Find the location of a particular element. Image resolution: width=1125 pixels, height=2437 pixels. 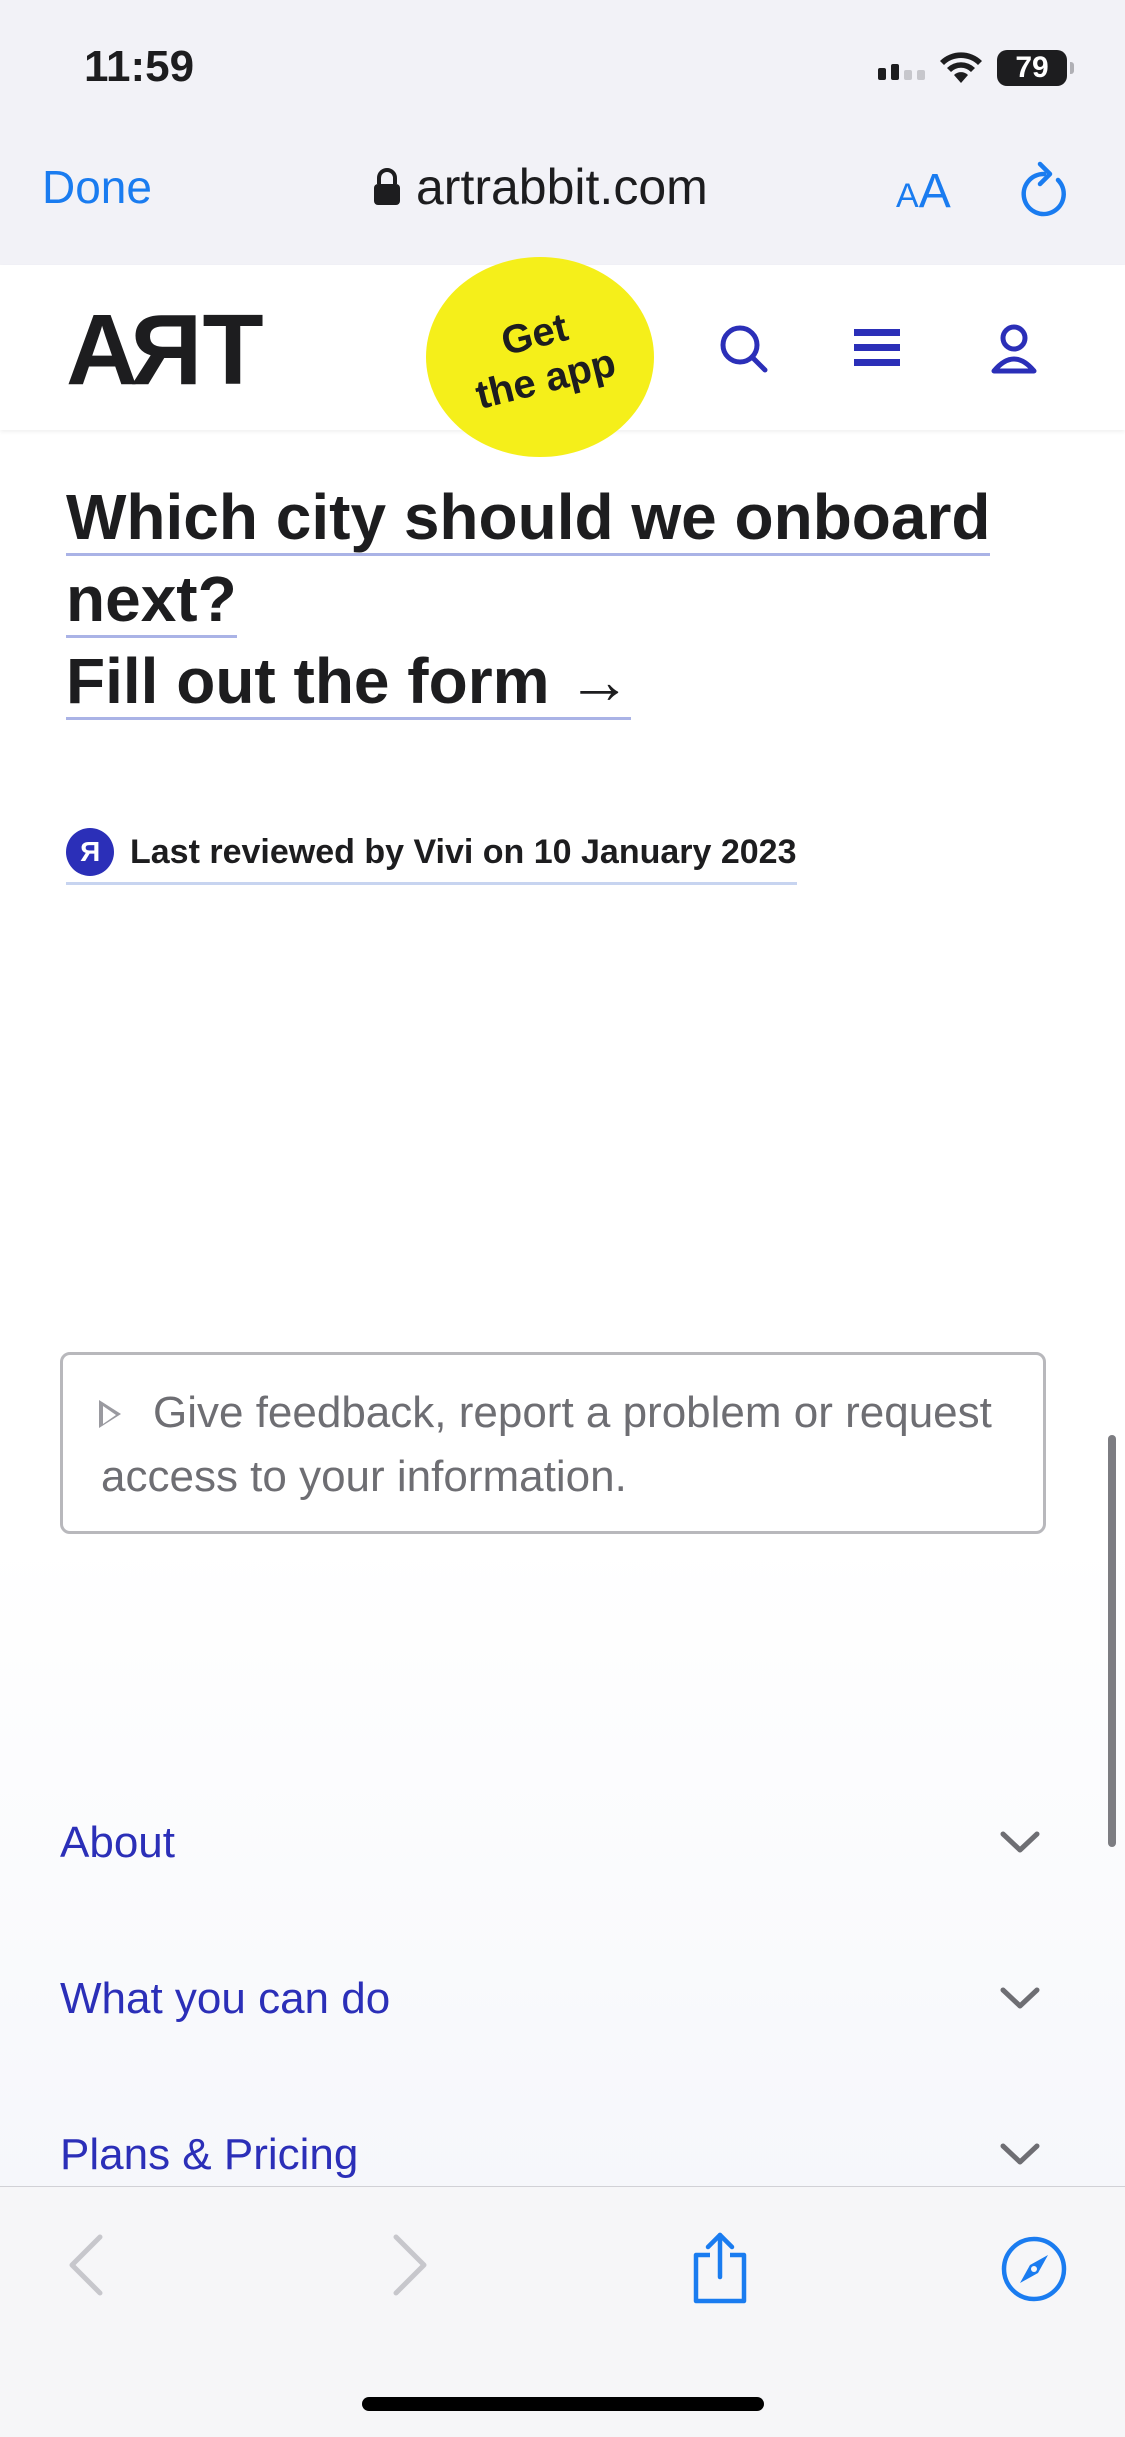

page-scrollbar is located at coordinates (1112, 1641).